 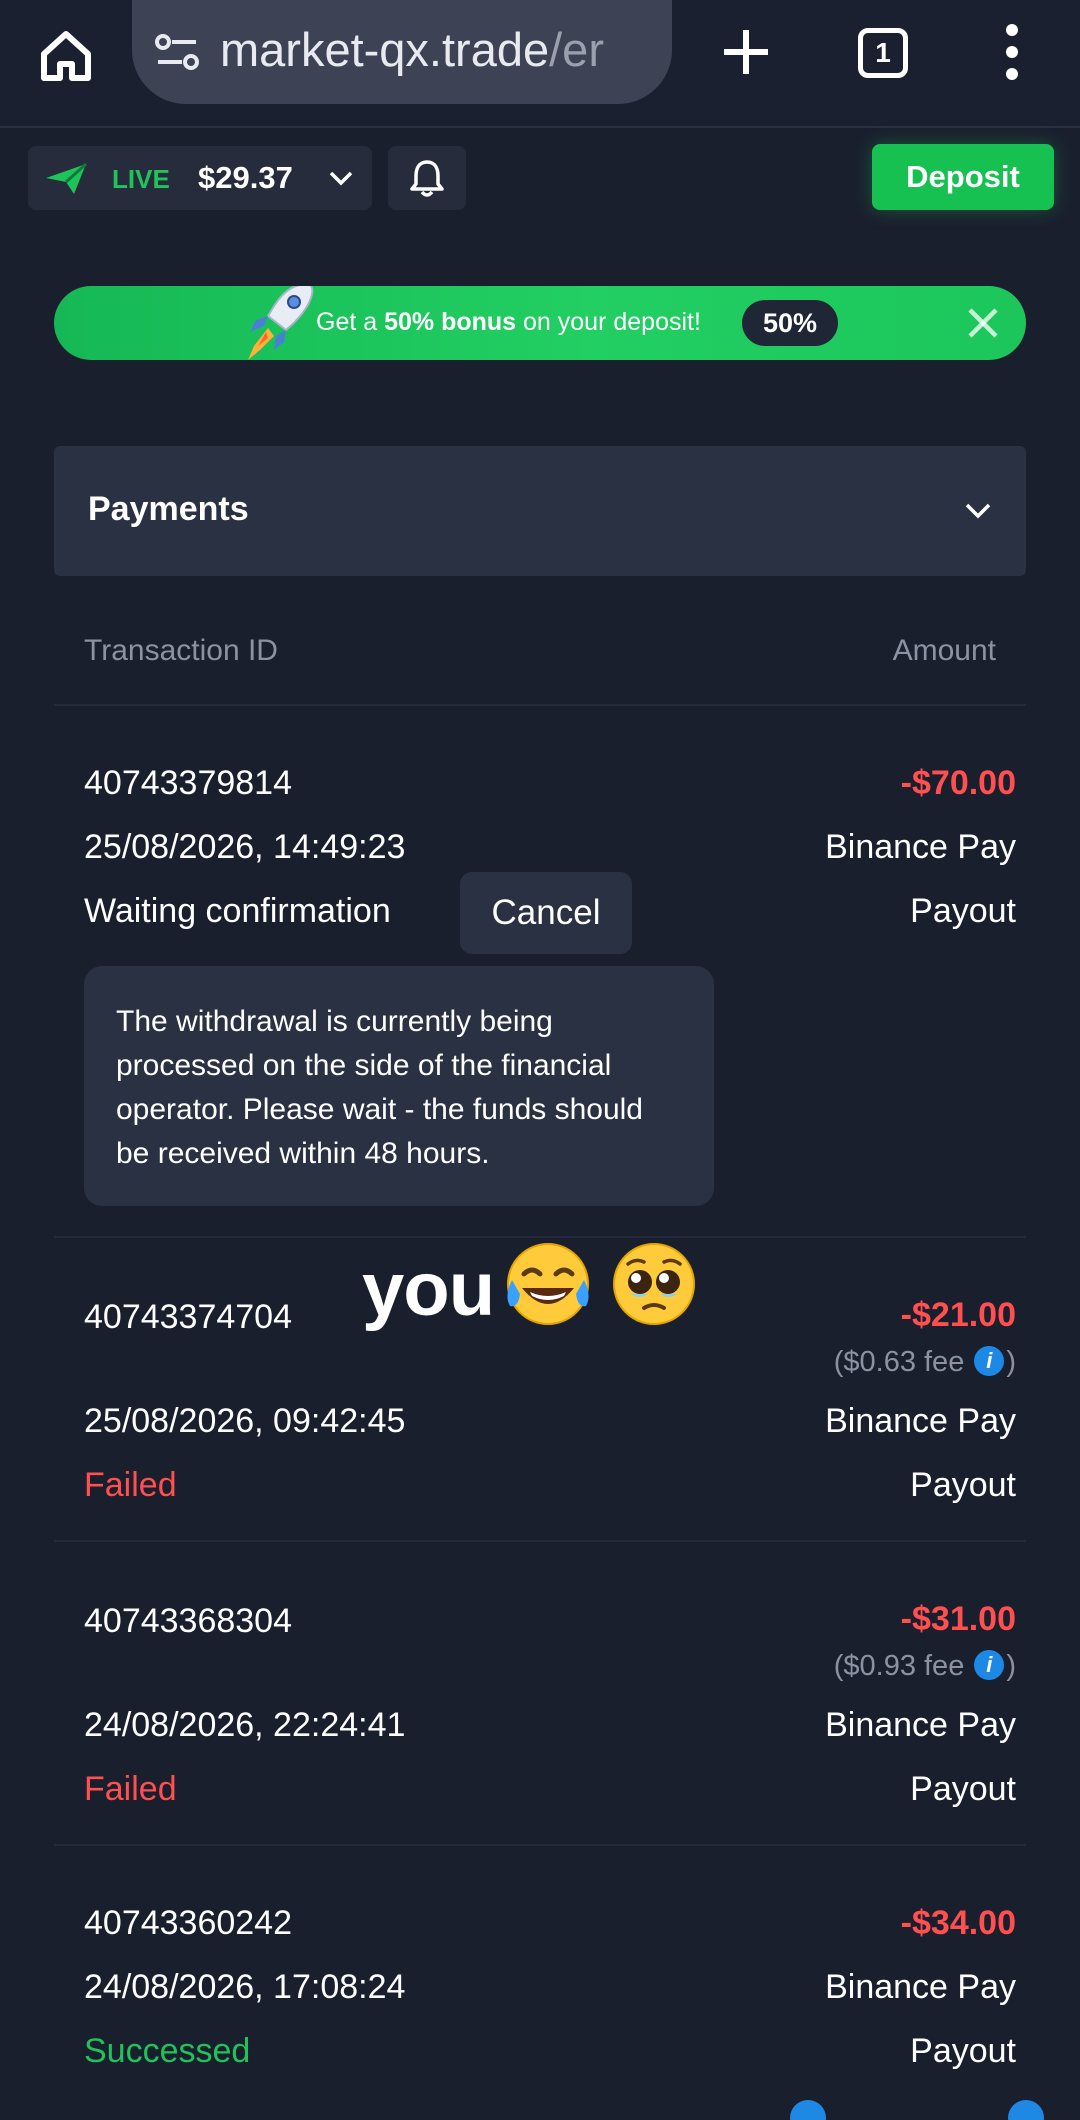 I want to click on paper-plane-icon, so click(x=67, y=178).